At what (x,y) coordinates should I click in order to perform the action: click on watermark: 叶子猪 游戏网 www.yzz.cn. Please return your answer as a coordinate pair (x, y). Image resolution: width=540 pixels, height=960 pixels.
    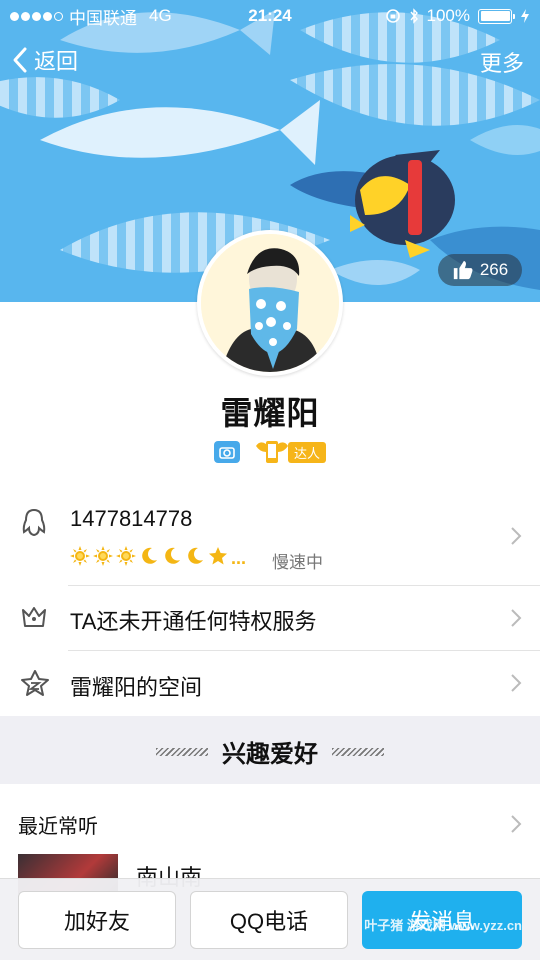
    Looking at the image, I should click on (443, 925).